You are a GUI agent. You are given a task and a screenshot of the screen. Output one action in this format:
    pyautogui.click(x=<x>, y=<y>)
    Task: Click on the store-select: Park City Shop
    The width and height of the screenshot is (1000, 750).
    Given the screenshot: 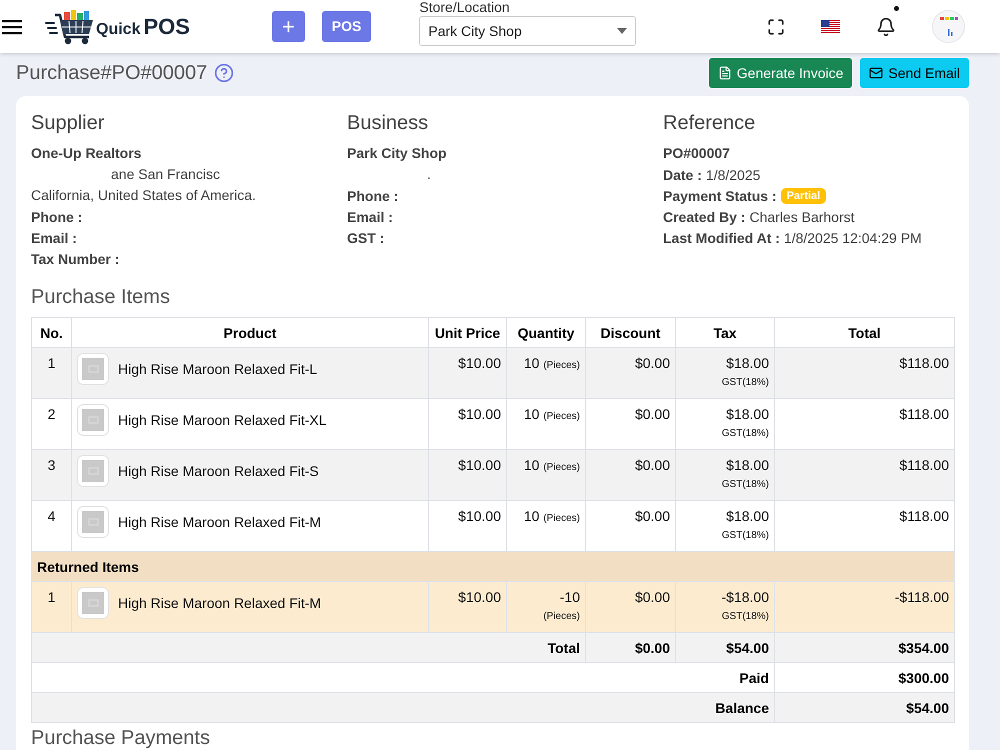 What is the action you would take?
    pyautogui.click(x=527, y=31)
    